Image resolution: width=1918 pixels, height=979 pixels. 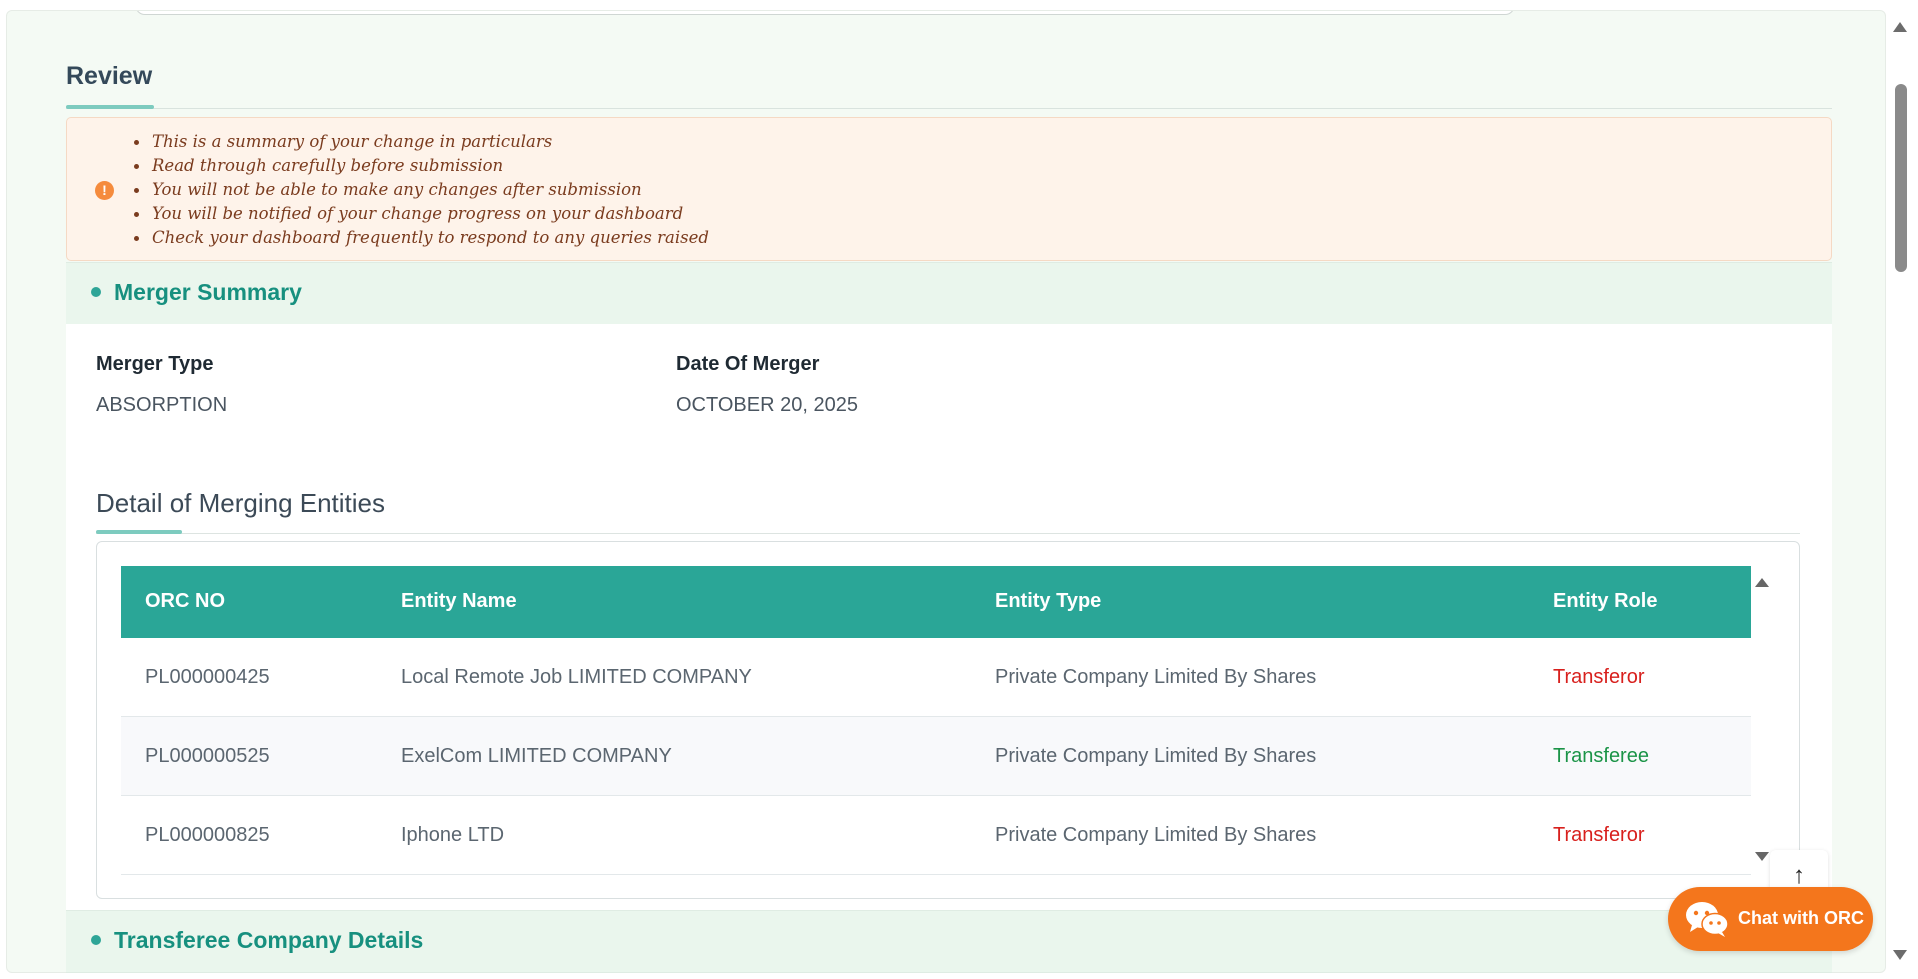 What do you see at coordinates (421, 166) in the screenshot?
I see `notice-item: Read through carefully before submission` at bounding box center [421, 166].